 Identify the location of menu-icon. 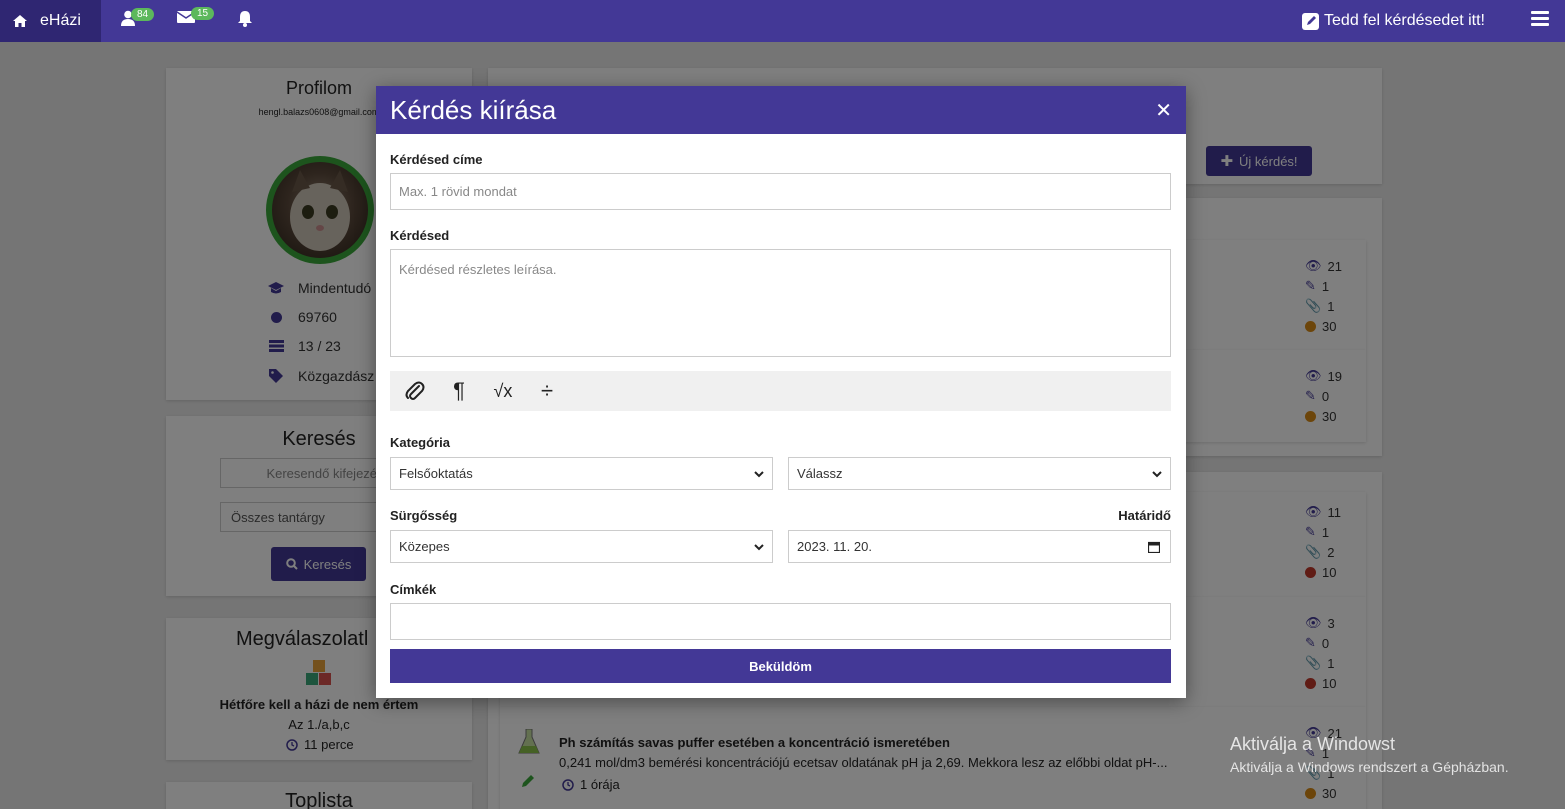
(1540, 19).